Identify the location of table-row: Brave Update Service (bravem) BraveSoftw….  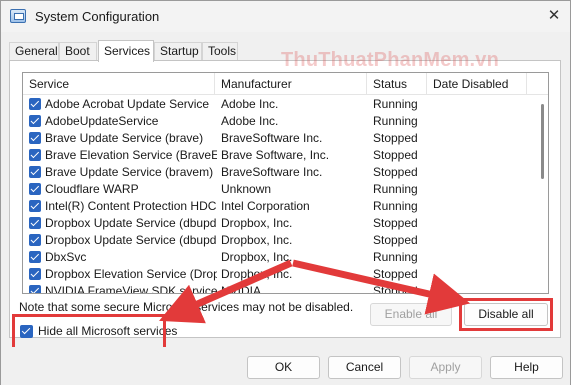
(279, 172).